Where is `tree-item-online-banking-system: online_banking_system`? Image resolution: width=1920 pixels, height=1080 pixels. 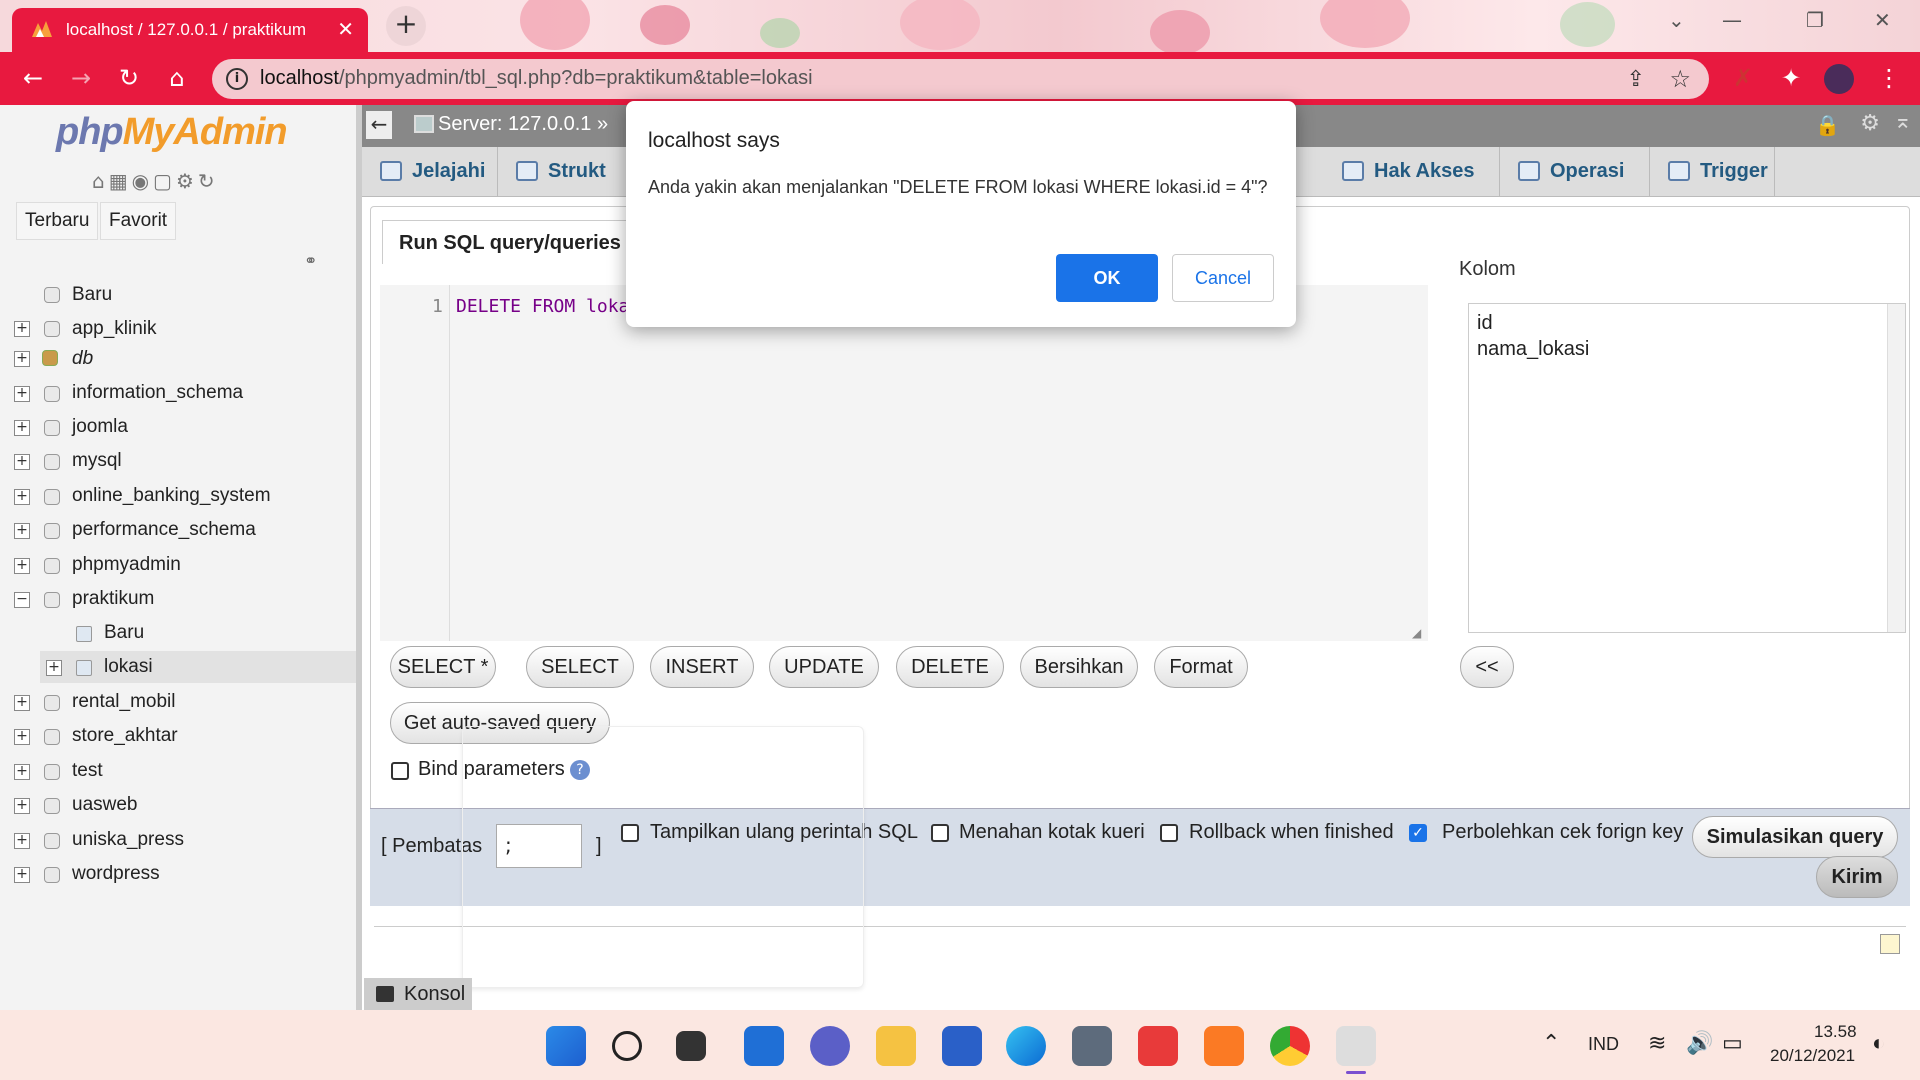 tree-item-online-banking-system: online_banking_system is located at coordinates (171, 496).